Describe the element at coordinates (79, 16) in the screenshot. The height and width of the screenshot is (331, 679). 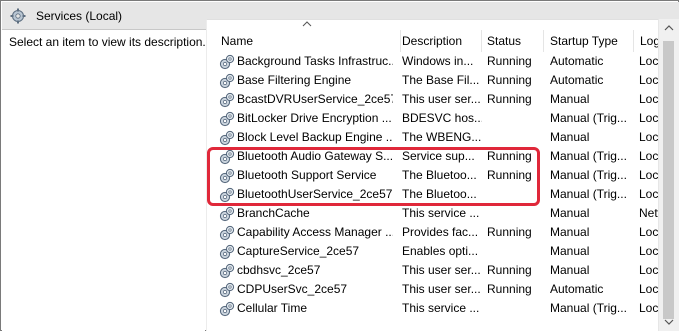
I see `window-title: Services (Local)` at that location.